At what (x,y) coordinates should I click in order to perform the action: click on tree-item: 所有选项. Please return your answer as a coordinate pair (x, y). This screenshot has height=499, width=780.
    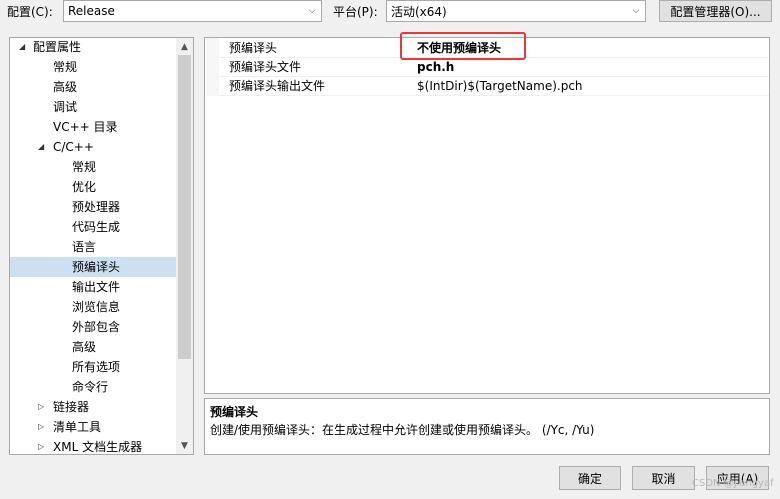
    Looking at the image, I should click on (93, 367).